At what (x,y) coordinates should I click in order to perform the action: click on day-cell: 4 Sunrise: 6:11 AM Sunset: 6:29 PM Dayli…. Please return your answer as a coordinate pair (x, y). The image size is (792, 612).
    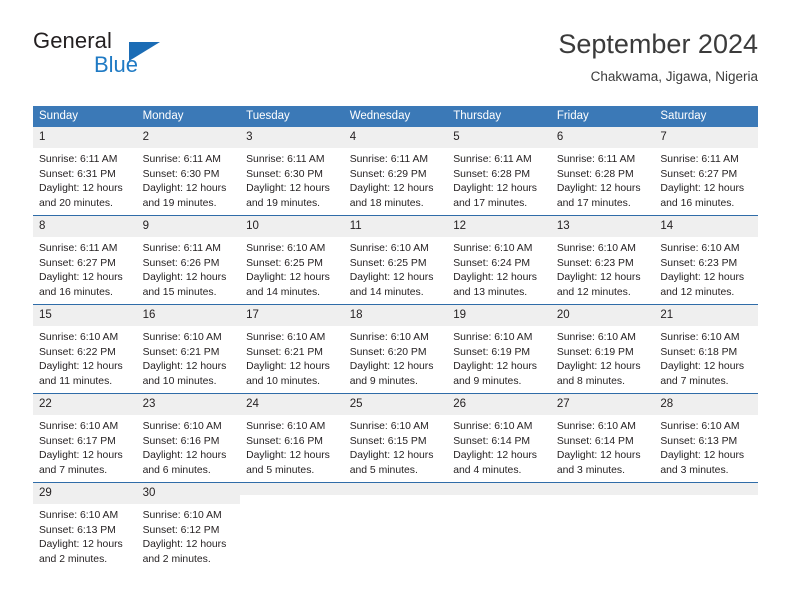
    Looking at the image, I should click on (395, 171).